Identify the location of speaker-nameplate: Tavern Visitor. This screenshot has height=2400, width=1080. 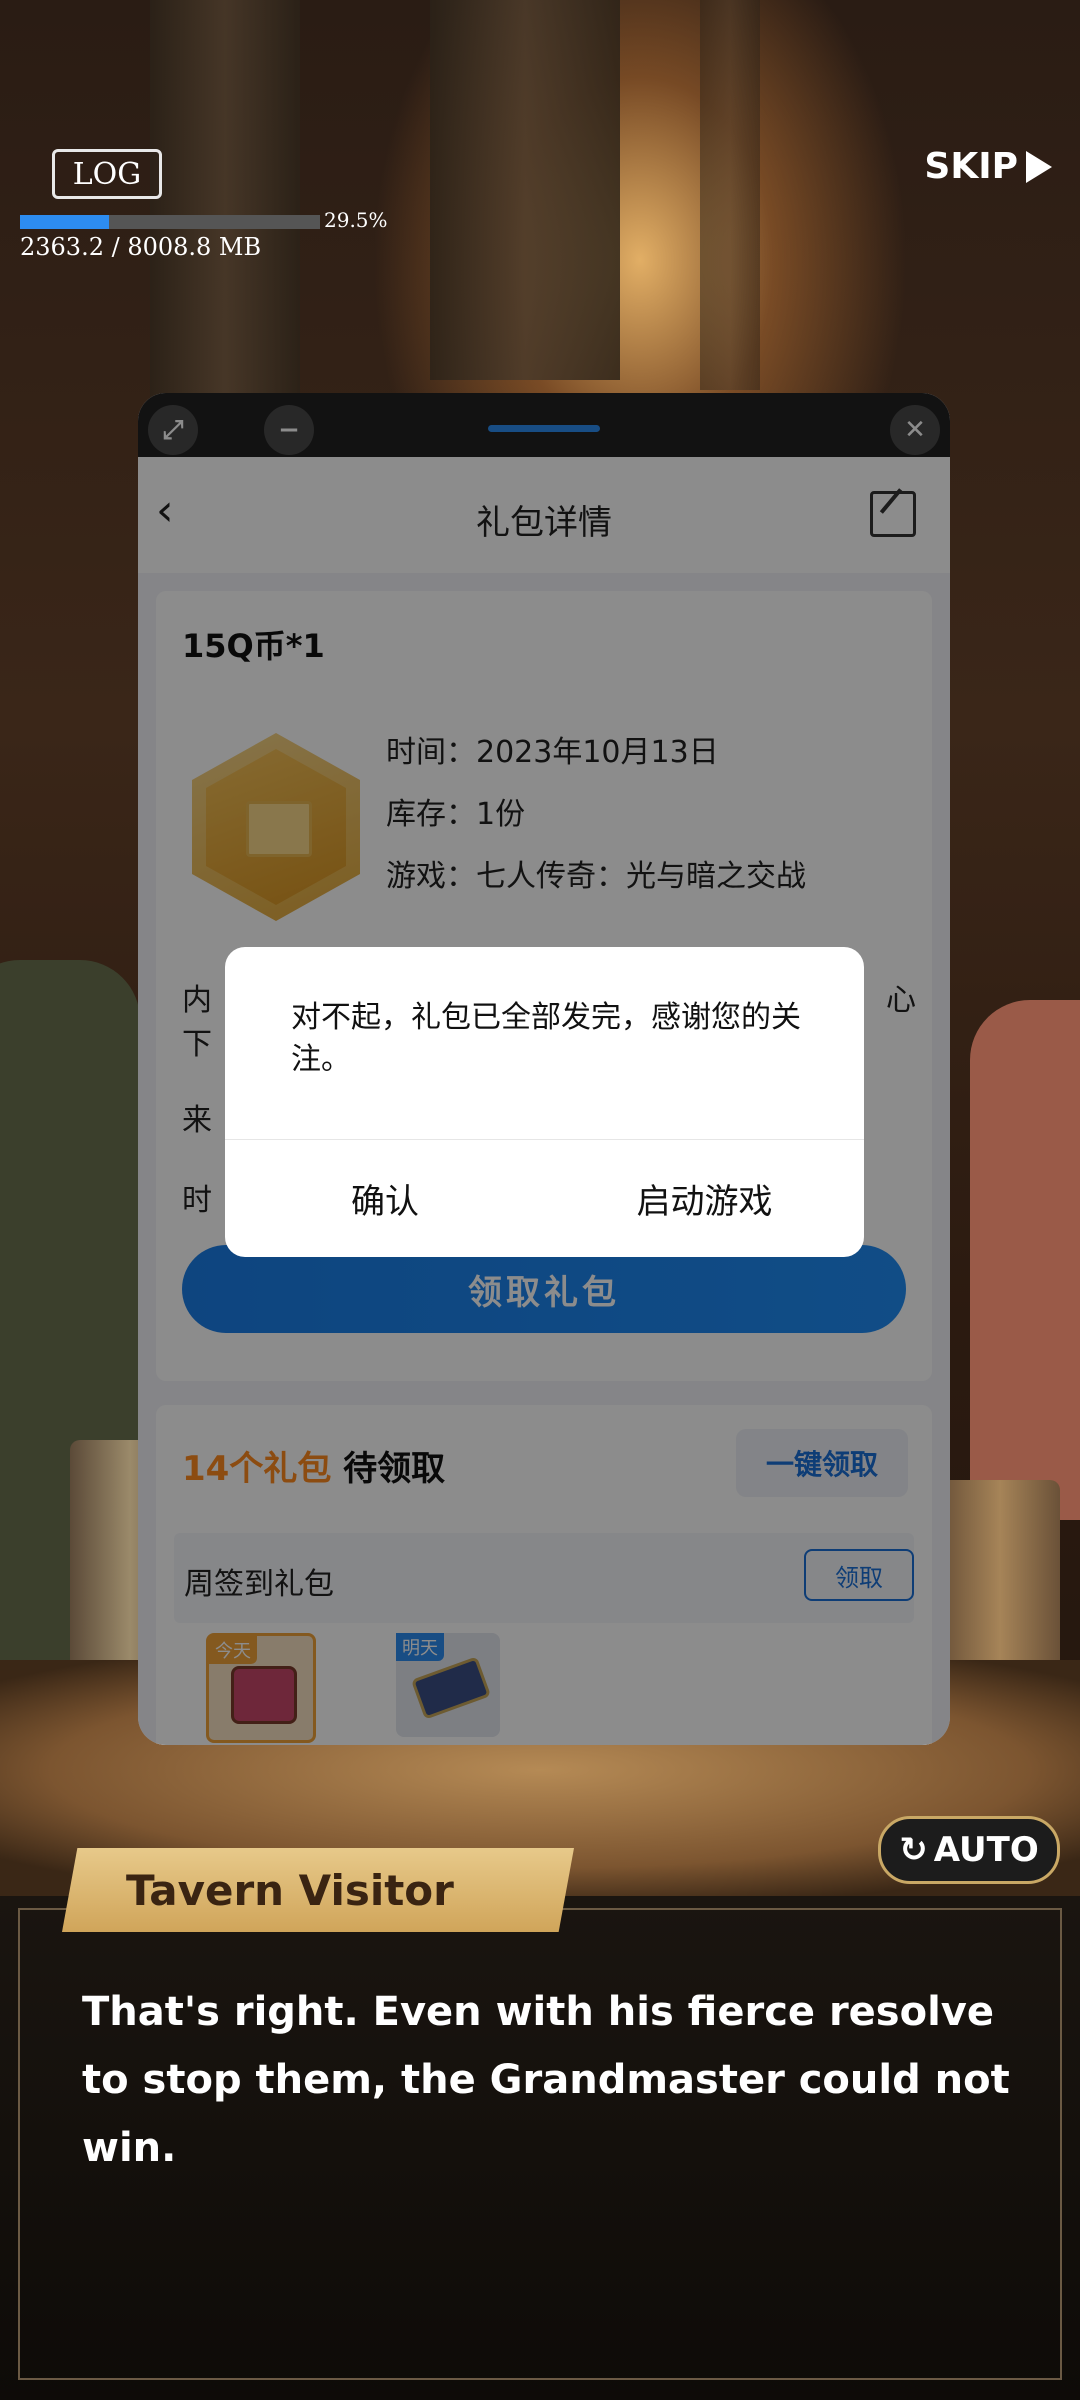
(318, 1890).